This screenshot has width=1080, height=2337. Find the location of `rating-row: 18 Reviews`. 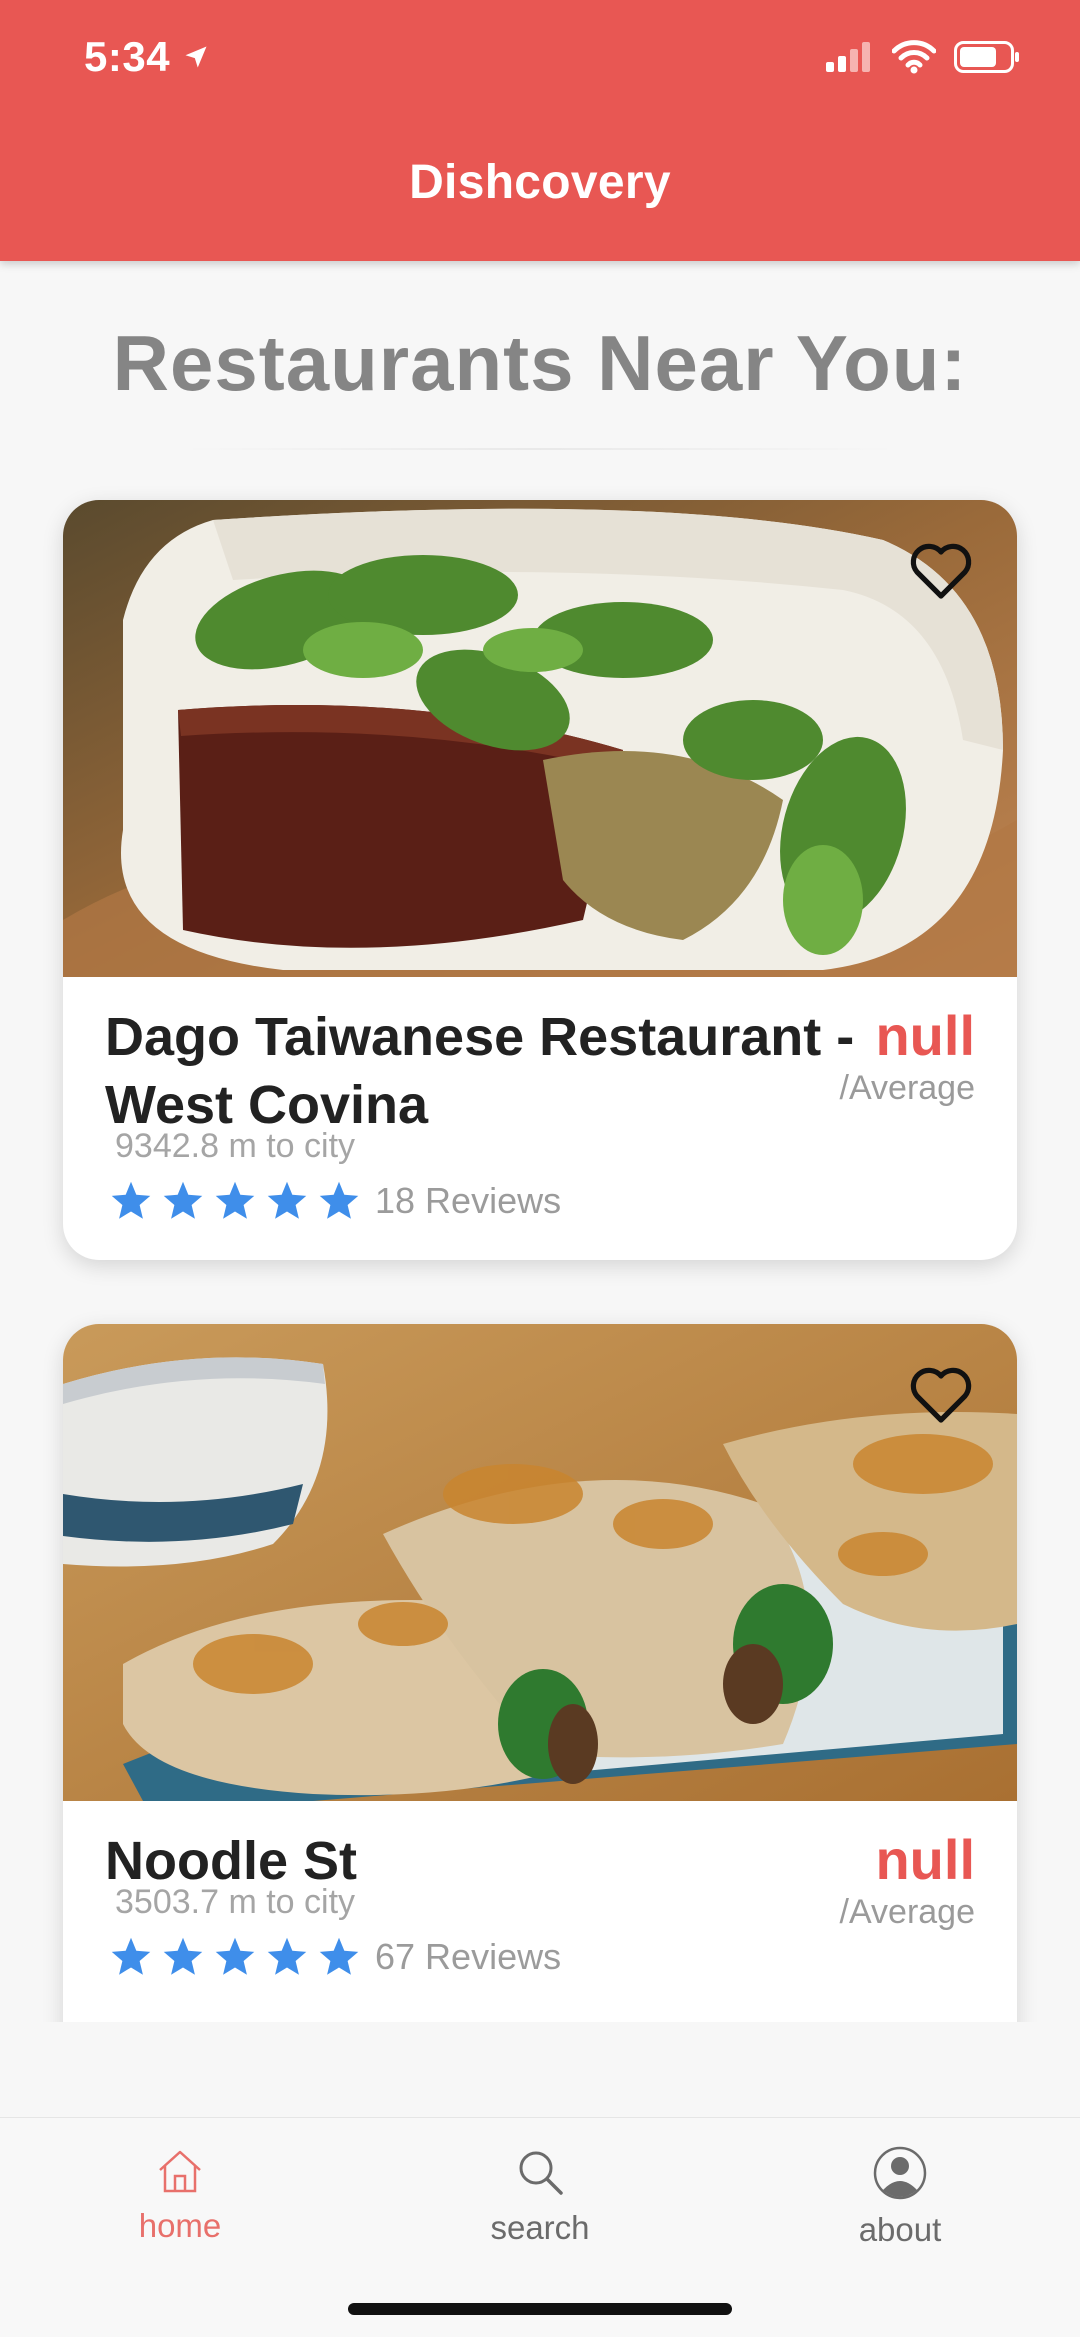

rating-row: 18 Reviews is located at coordinates (335, 1201).